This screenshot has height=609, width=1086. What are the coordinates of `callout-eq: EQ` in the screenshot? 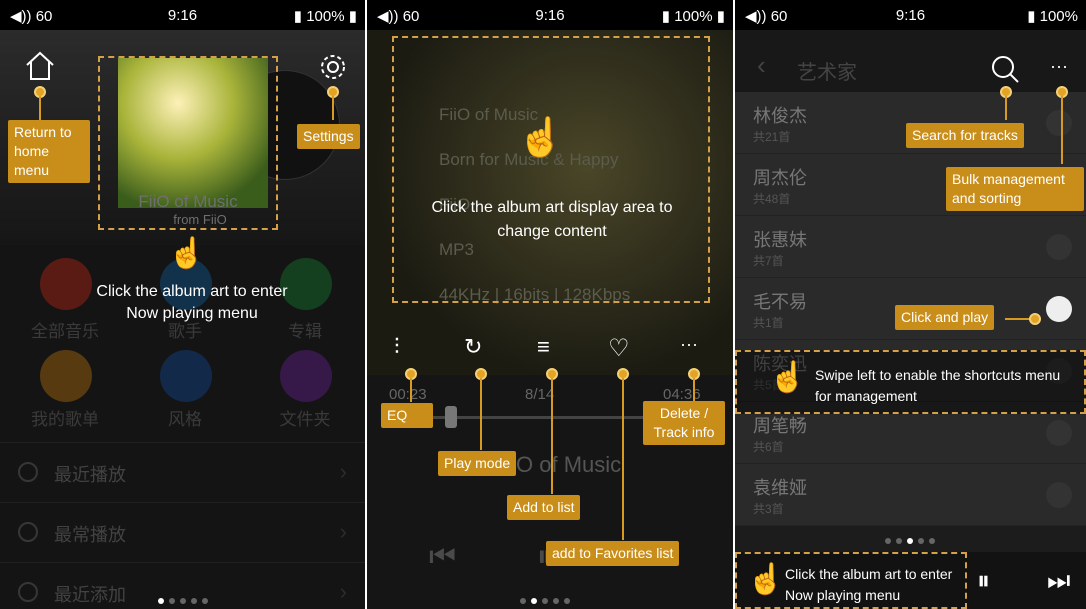 It's located at (407, 415).